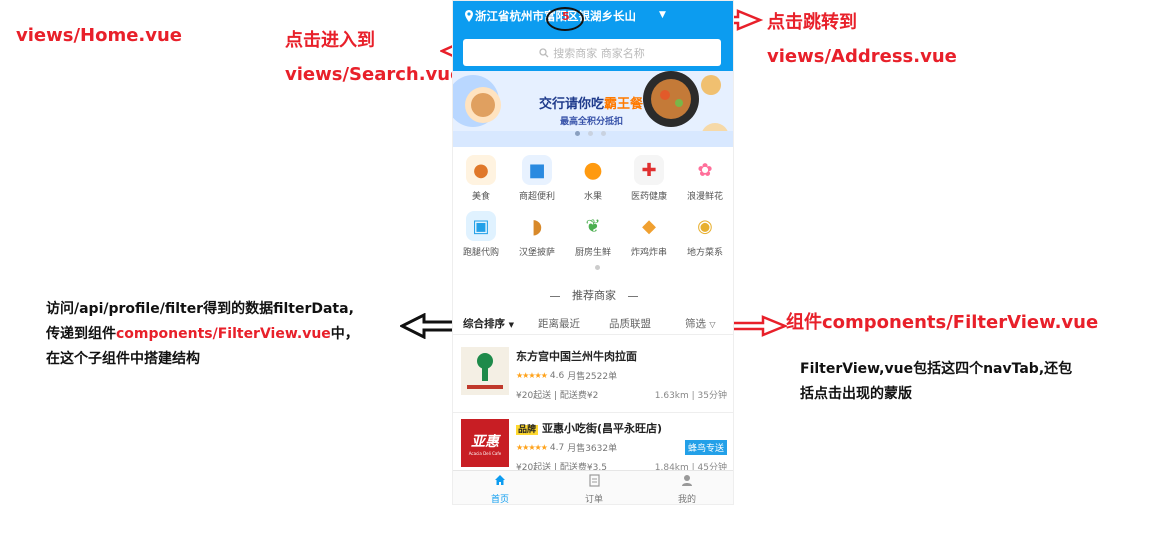 This screenshot has height=546, width=1162. I want to click on filter-tab-quality: 品质联盟, so click(630, 323).